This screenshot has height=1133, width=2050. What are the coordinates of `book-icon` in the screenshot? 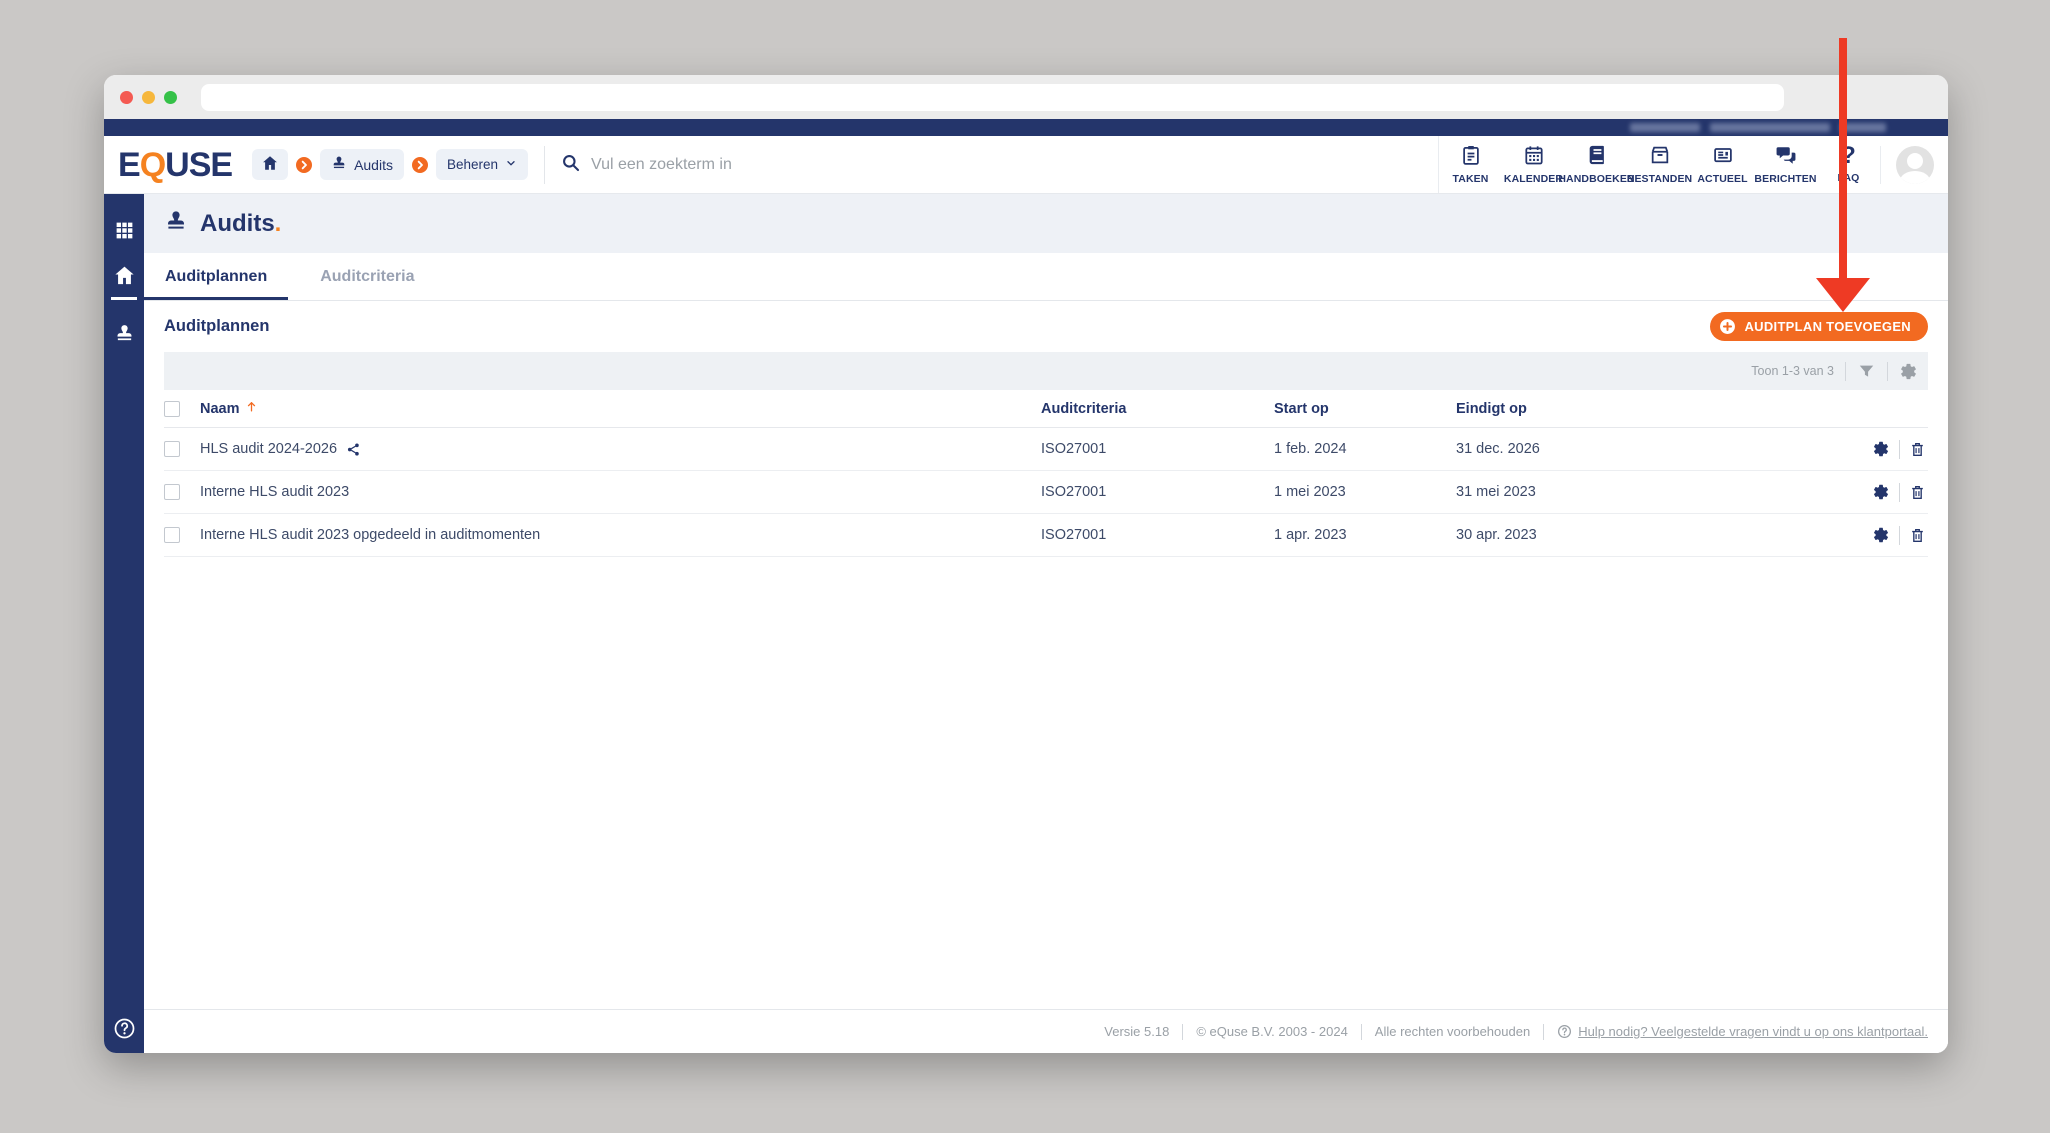 It's located at (1597, 156).